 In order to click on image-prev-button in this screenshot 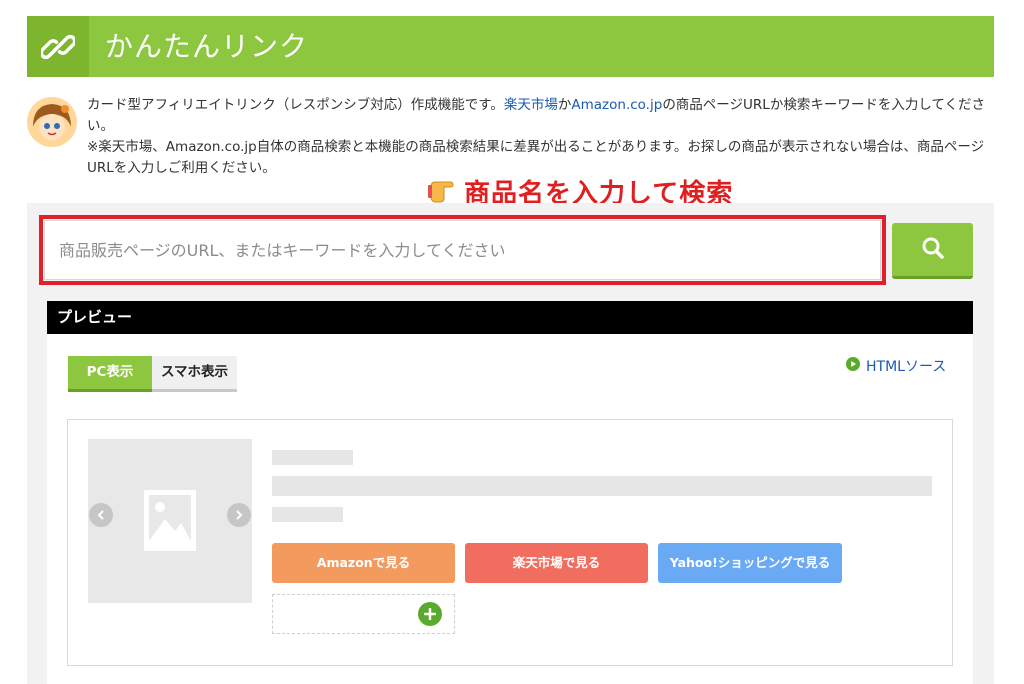, I will do `click(101, 515)`.